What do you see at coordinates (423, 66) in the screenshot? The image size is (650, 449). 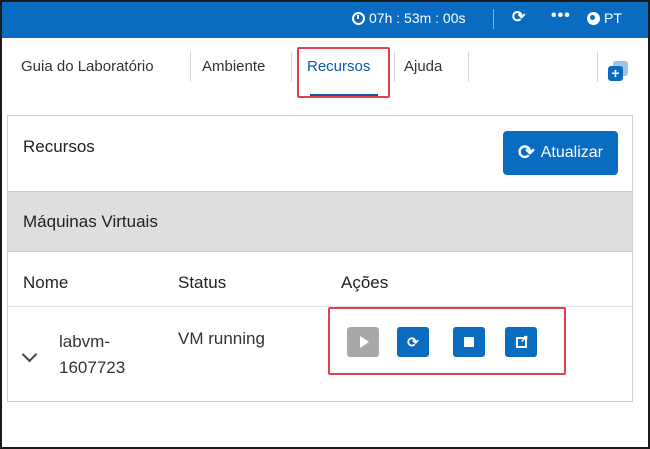 I see `tab-help: Ajuda` at bounding box center [423, 66].